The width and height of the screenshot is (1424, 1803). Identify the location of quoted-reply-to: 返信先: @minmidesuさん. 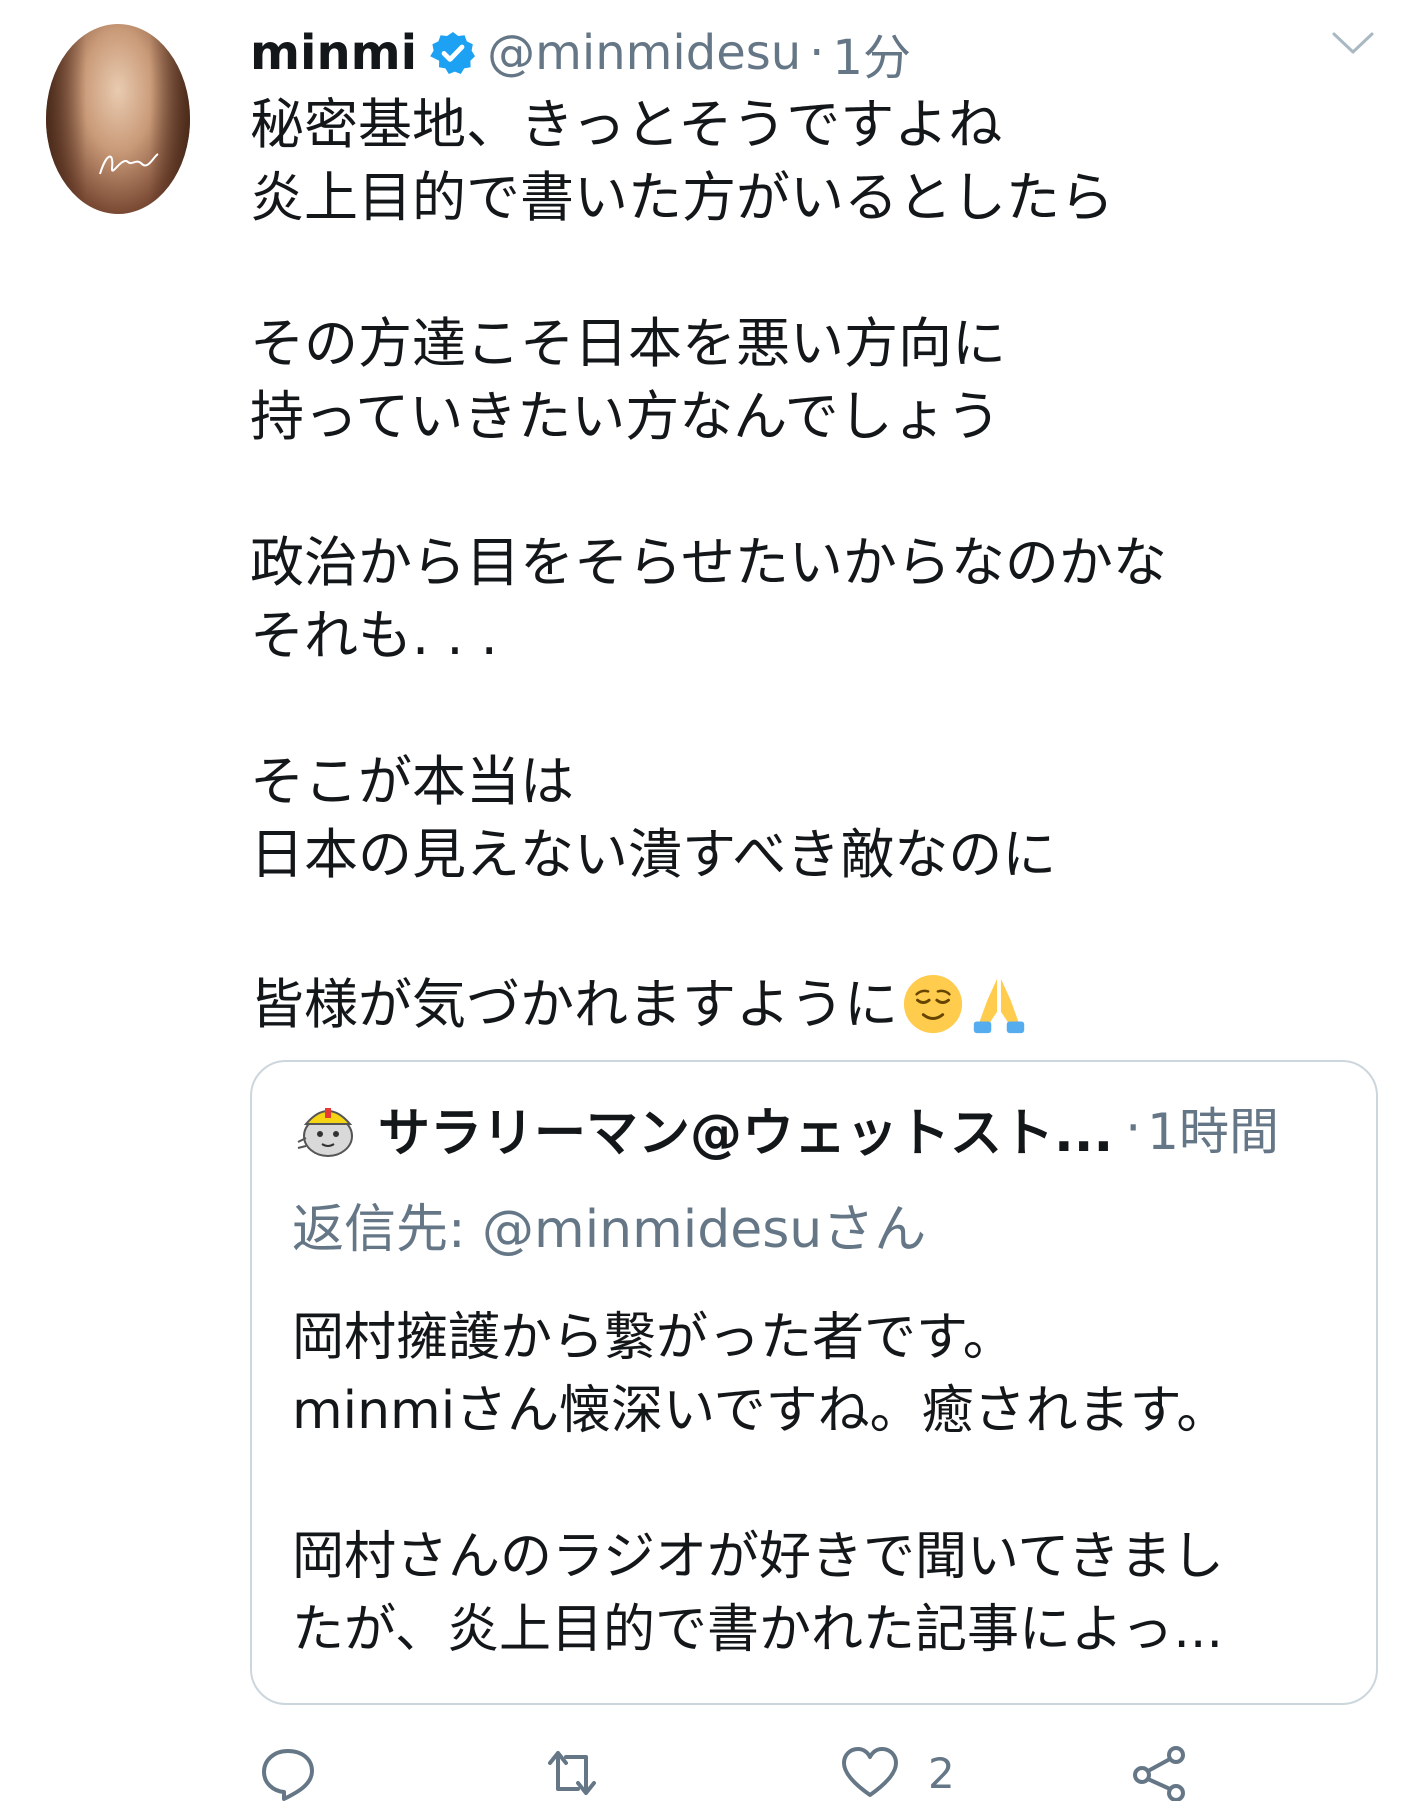
(609, 1224).